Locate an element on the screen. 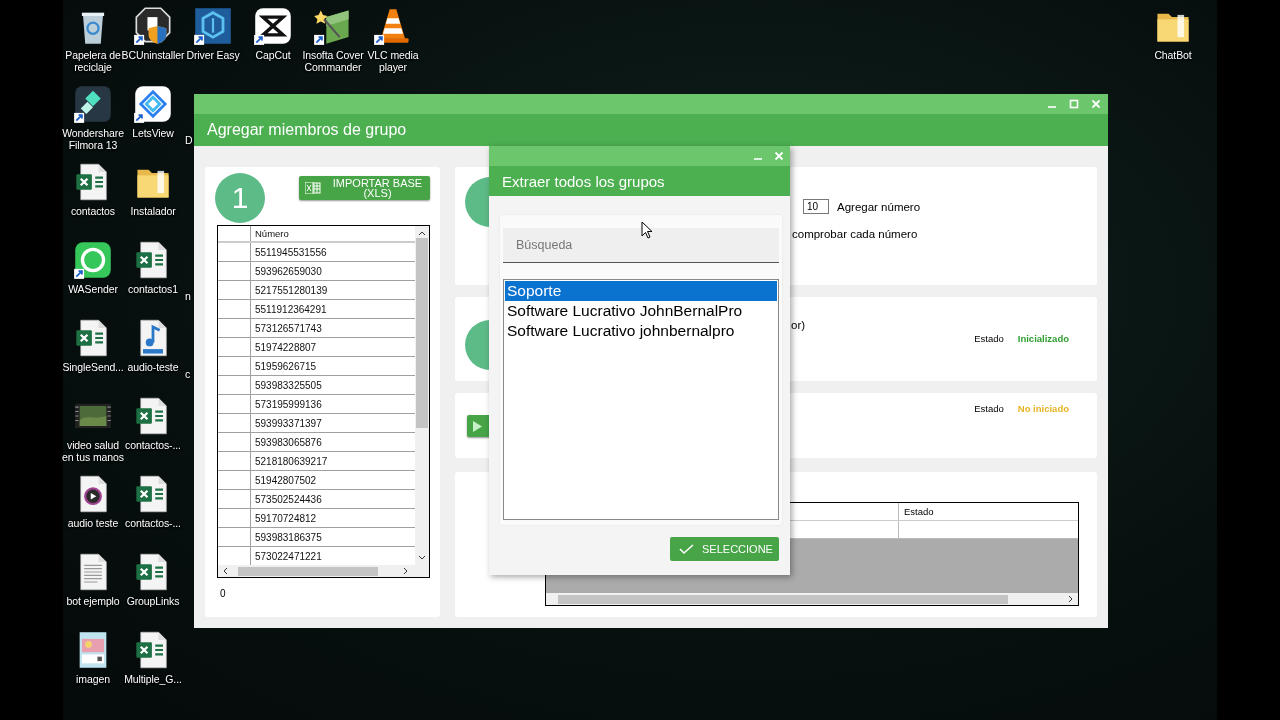 This screenshot has height=720, width=1280. option-label: or) is located at coordinates (798, 325).